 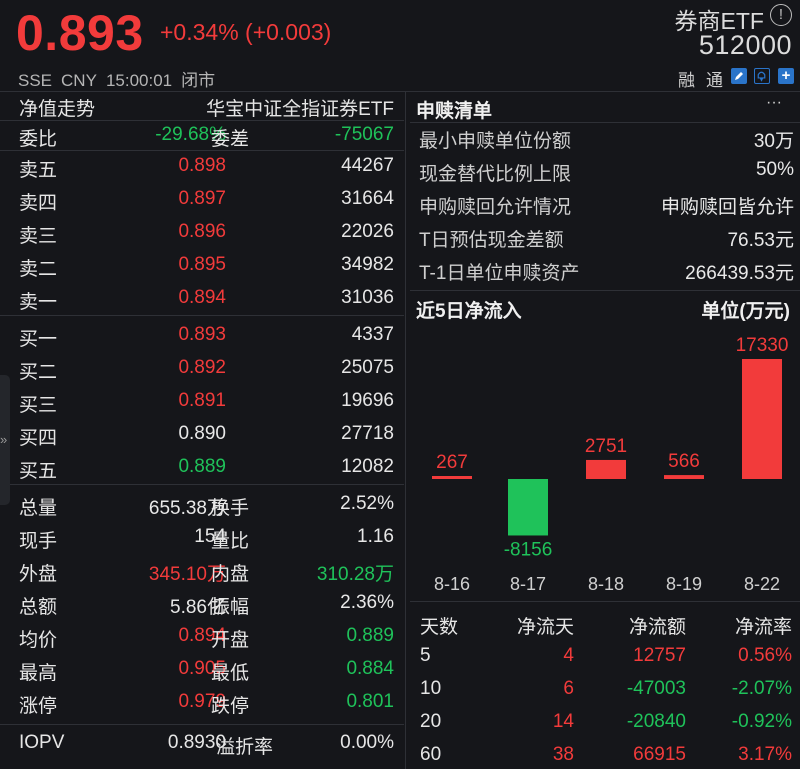 I want to click on ask-volume: 34982, so click(x=367, y=264).